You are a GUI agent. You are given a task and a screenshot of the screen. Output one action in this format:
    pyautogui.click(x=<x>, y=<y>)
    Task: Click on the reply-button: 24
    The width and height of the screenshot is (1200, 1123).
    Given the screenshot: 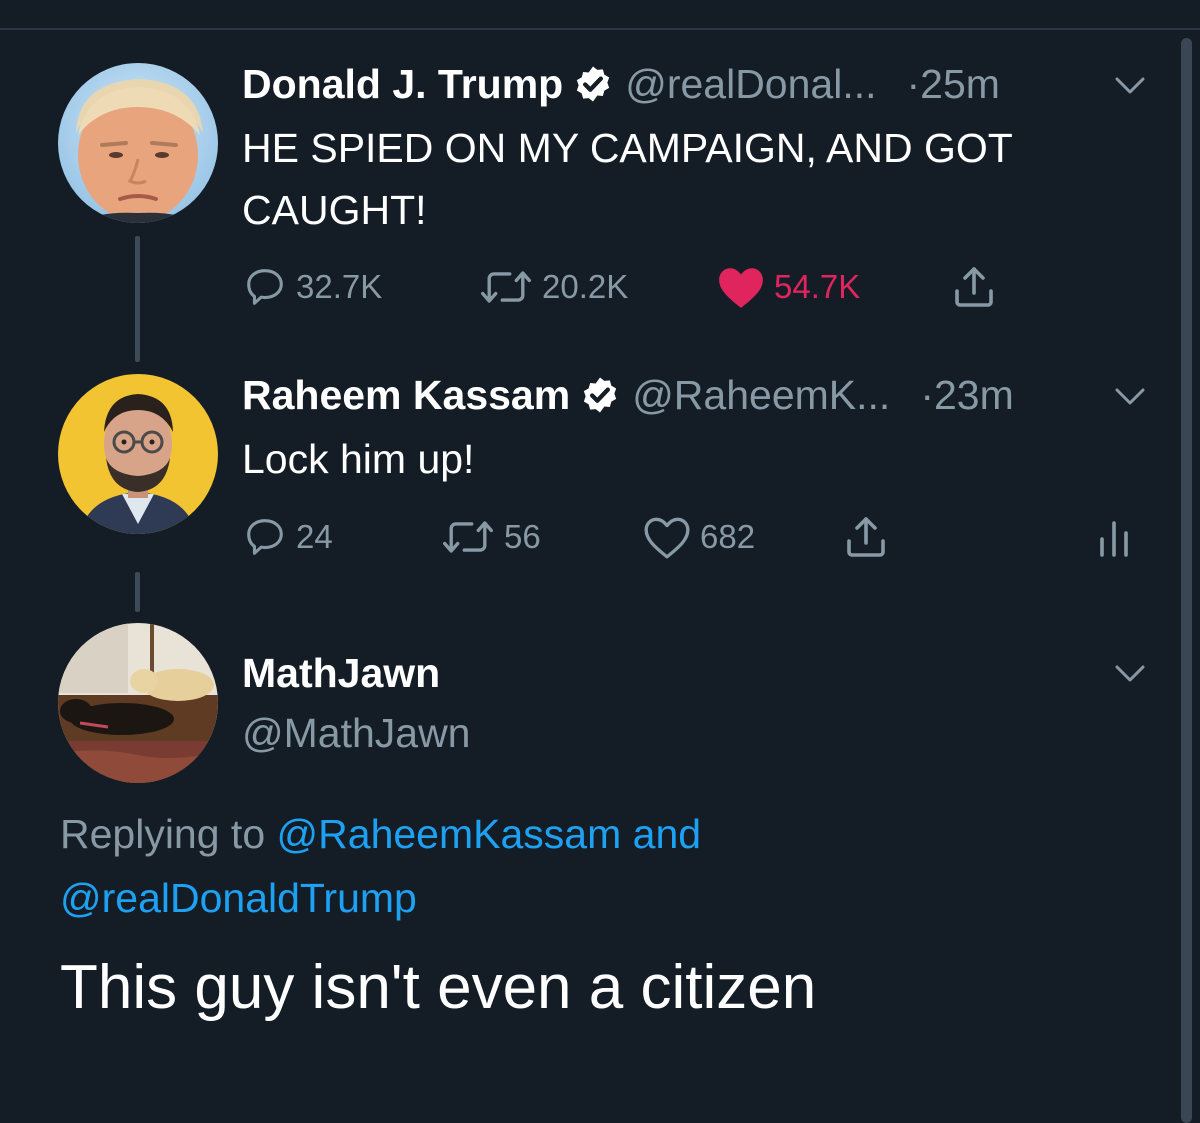 What is the action you would take?
    pyautogui.click(x=287, y=537)
    